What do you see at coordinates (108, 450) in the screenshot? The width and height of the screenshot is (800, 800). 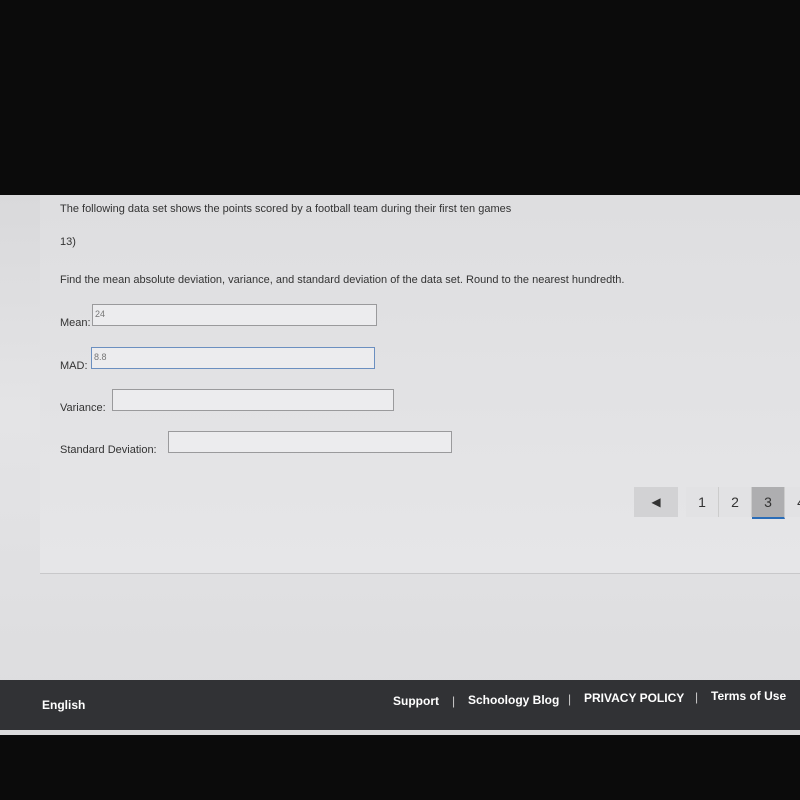 I see `std-dev-label: Standard Deviation:` at bounding box center [108, 450].